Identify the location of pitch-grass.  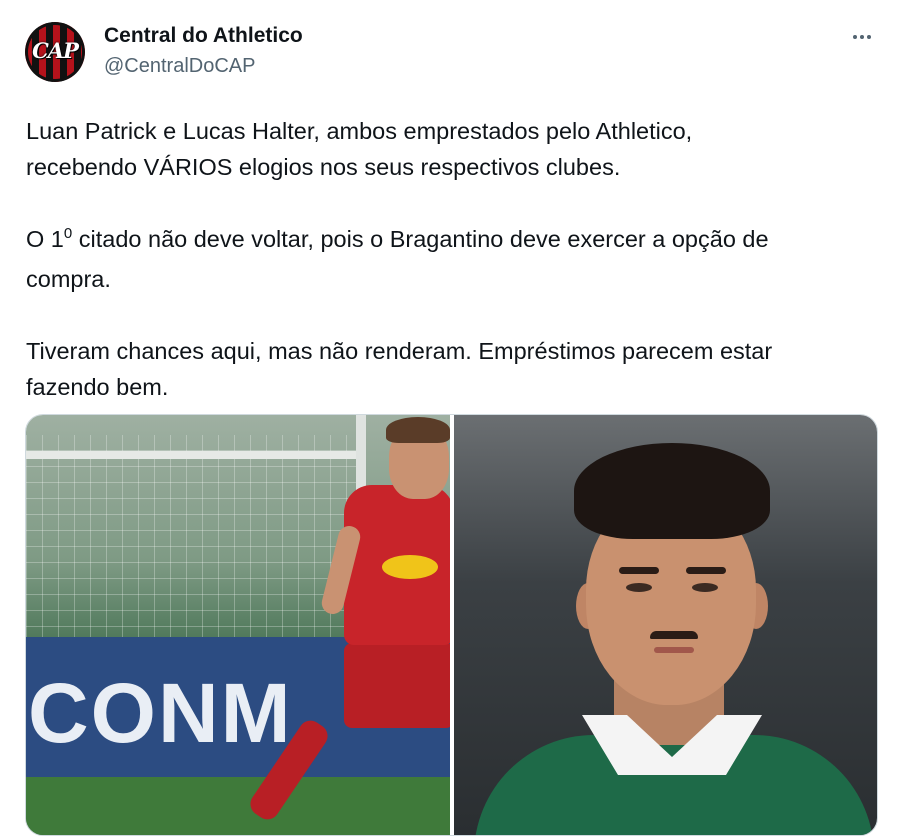
(238, 806).